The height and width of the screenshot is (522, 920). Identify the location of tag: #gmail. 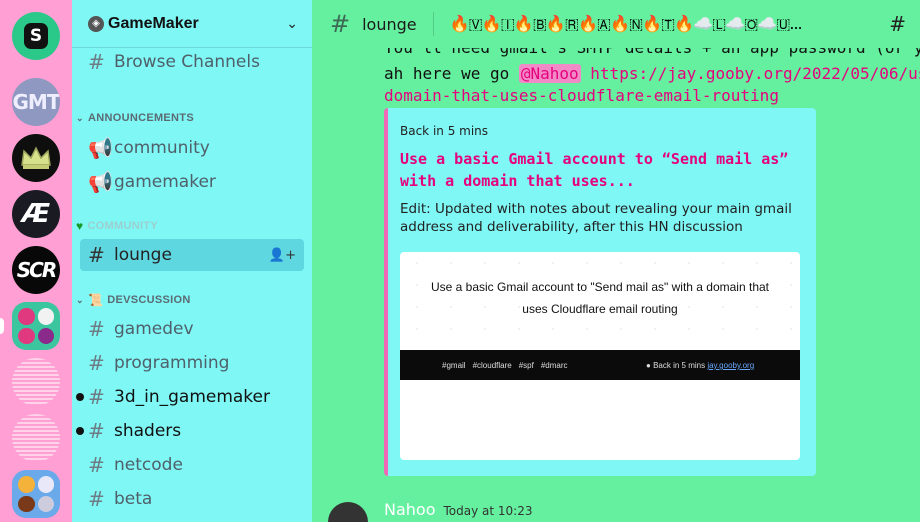
(454, 365).